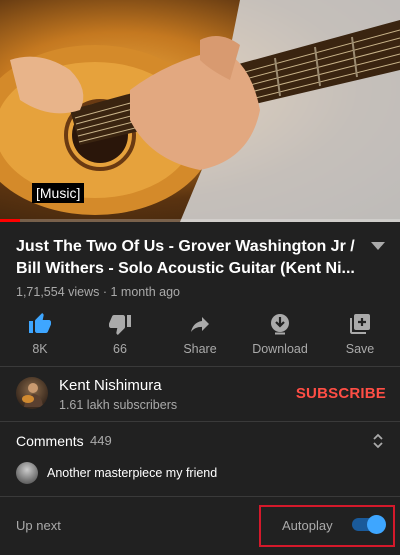 This screenshot has height=555, width=400. I want to click on download-label: Download, so click(280, 349).